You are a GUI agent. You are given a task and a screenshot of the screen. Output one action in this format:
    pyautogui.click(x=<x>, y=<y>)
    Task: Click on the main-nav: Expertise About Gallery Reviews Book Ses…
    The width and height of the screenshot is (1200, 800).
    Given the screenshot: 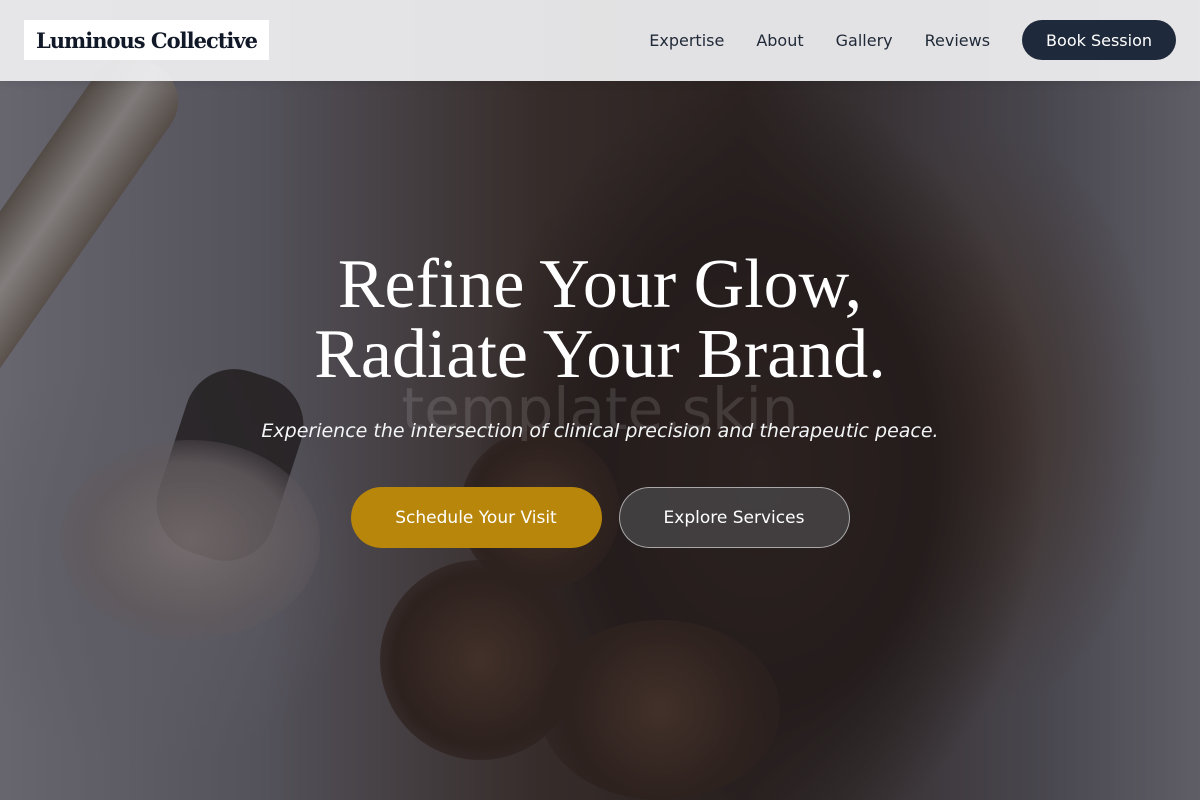 What is the action you would take?
    pyautogui.click(x=912, y=40)
    